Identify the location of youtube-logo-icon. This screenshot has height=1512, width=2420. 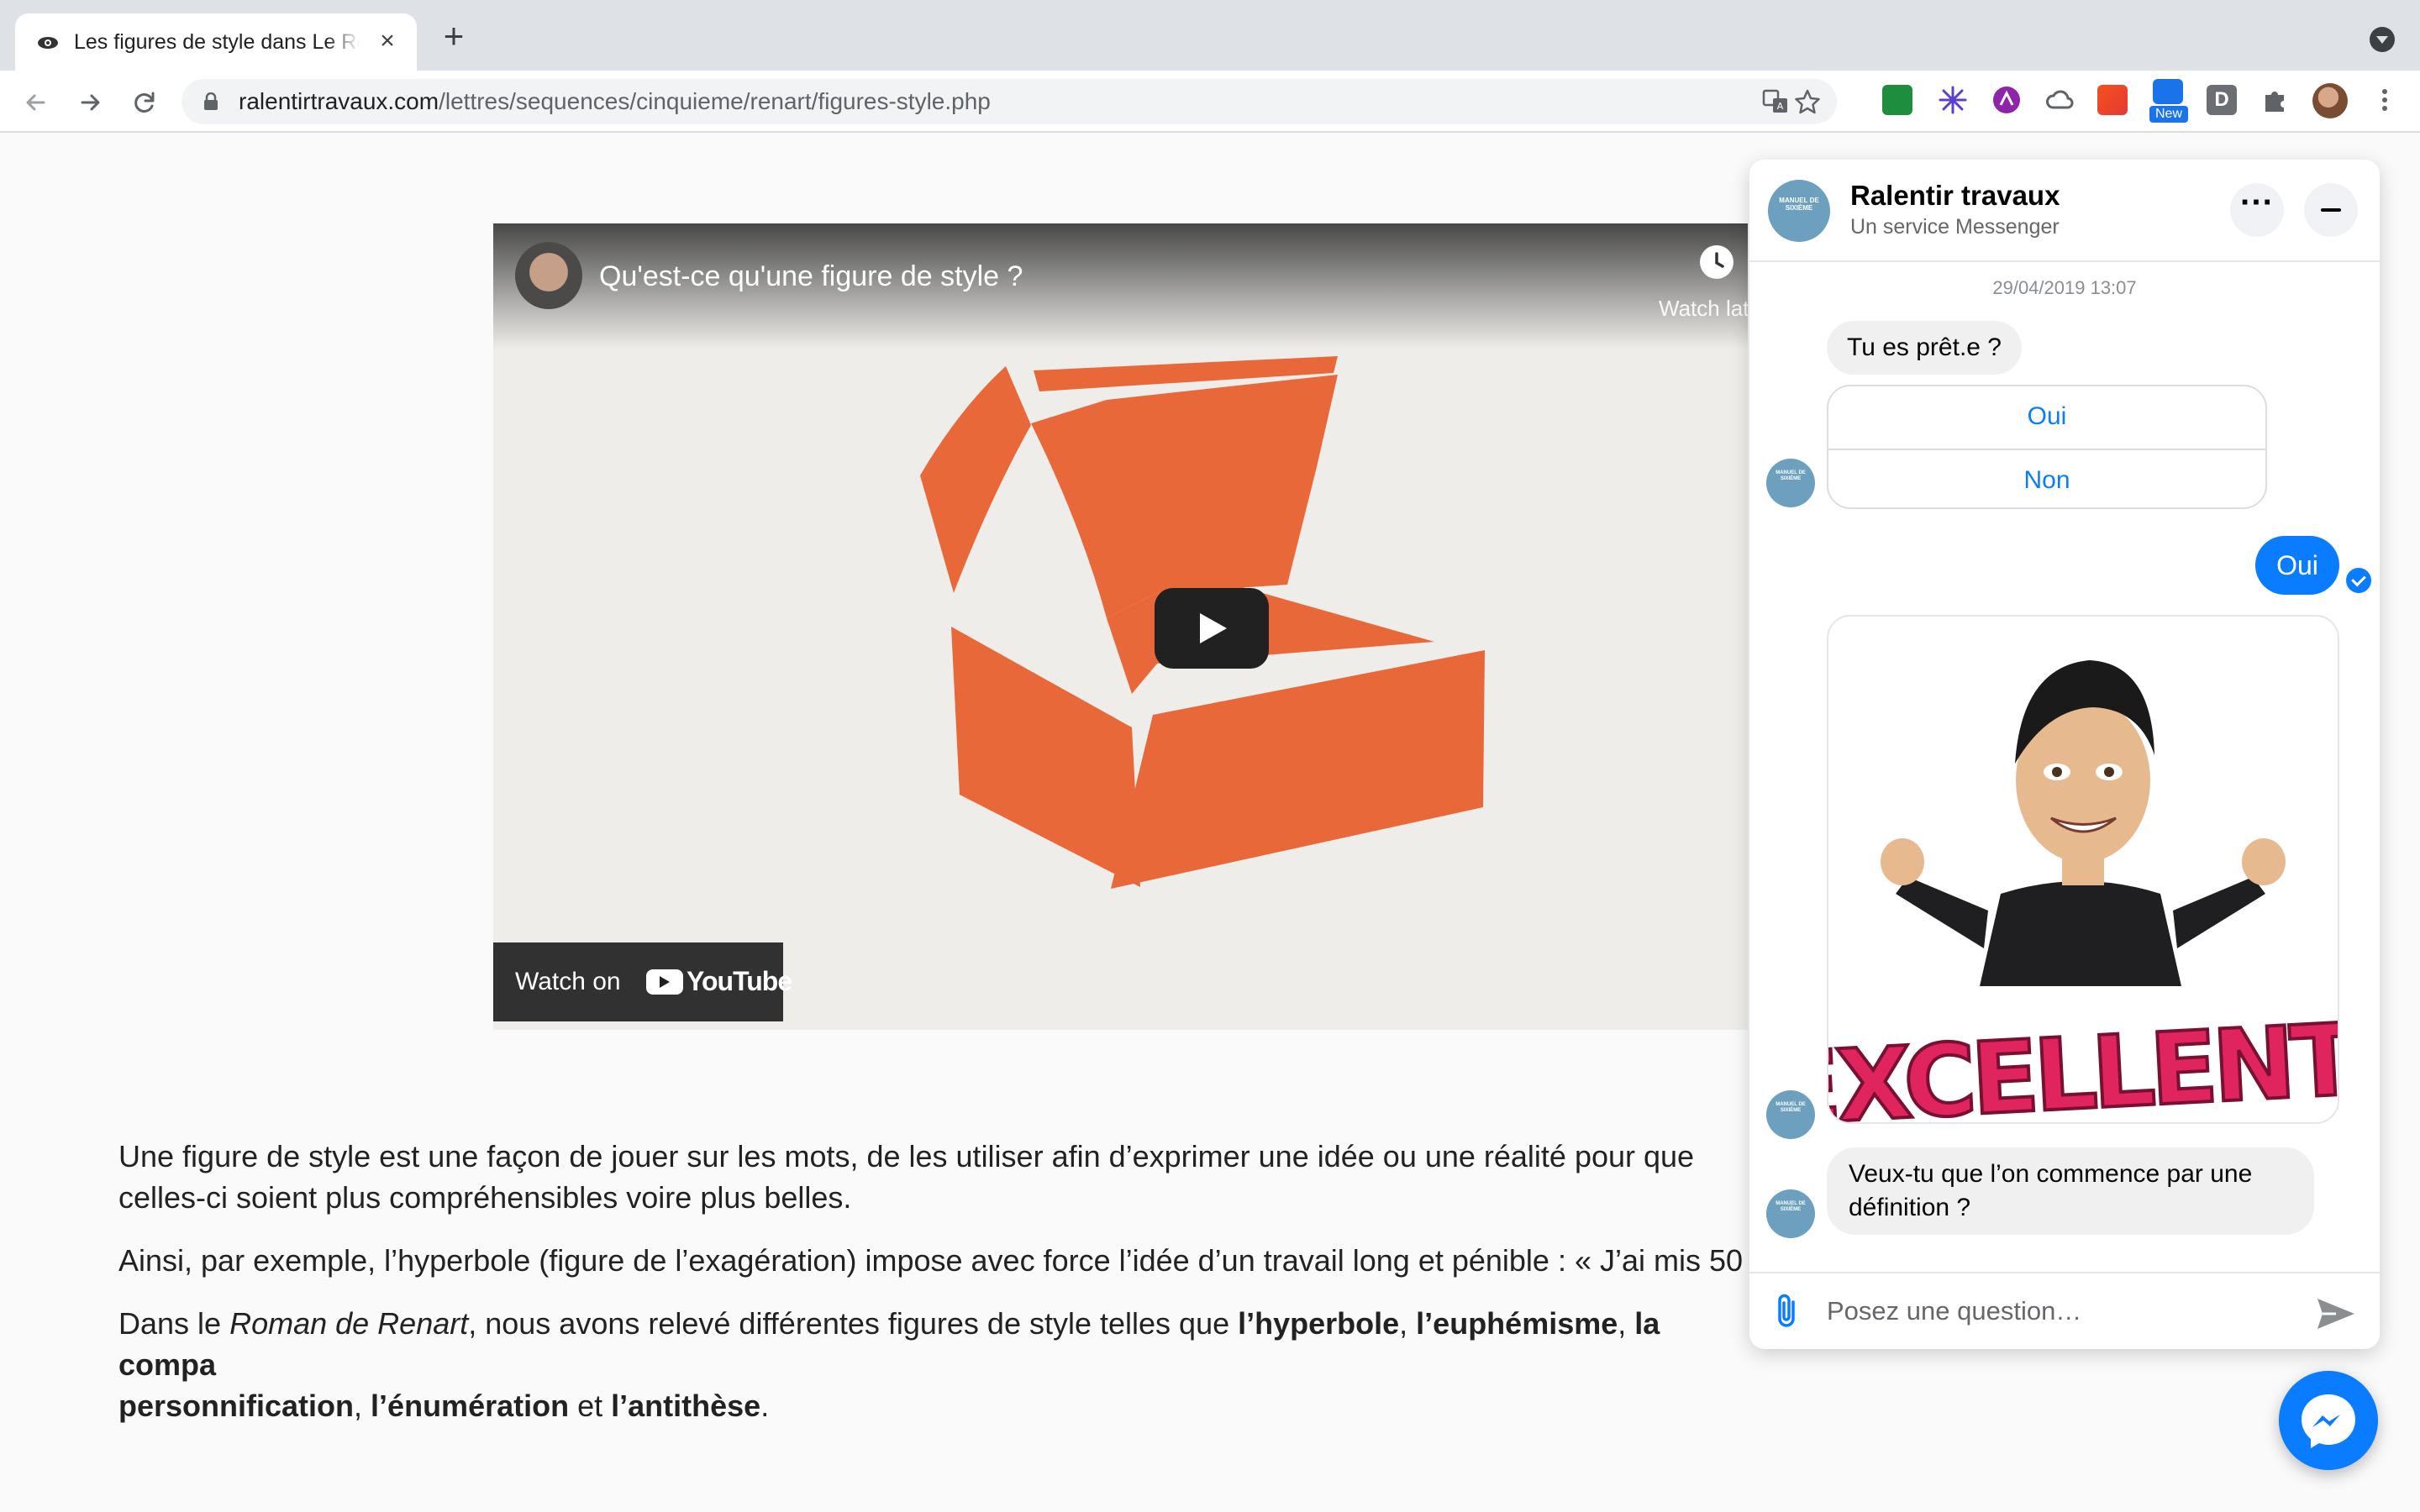
(664, 982).